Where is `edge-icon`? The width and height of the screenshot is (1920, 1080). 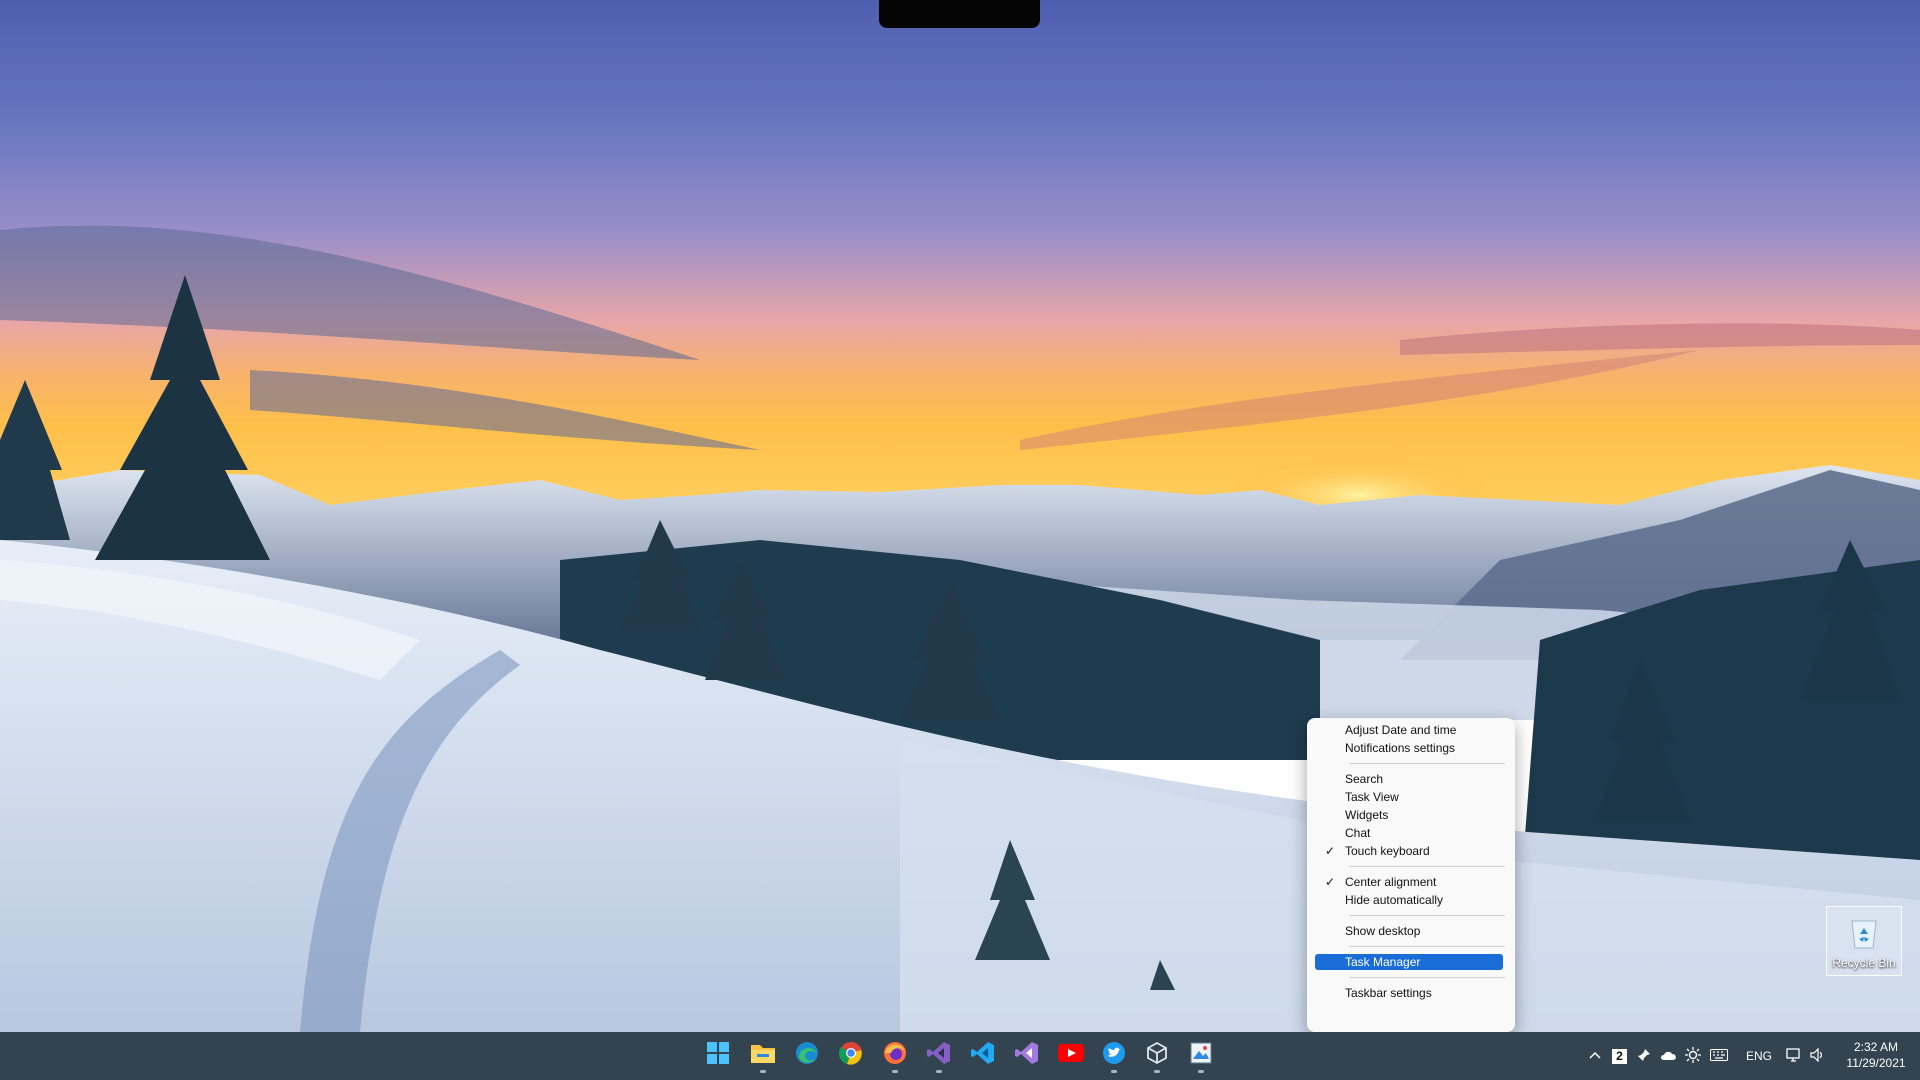 edge-icon is located at coordinates (807, 1055).